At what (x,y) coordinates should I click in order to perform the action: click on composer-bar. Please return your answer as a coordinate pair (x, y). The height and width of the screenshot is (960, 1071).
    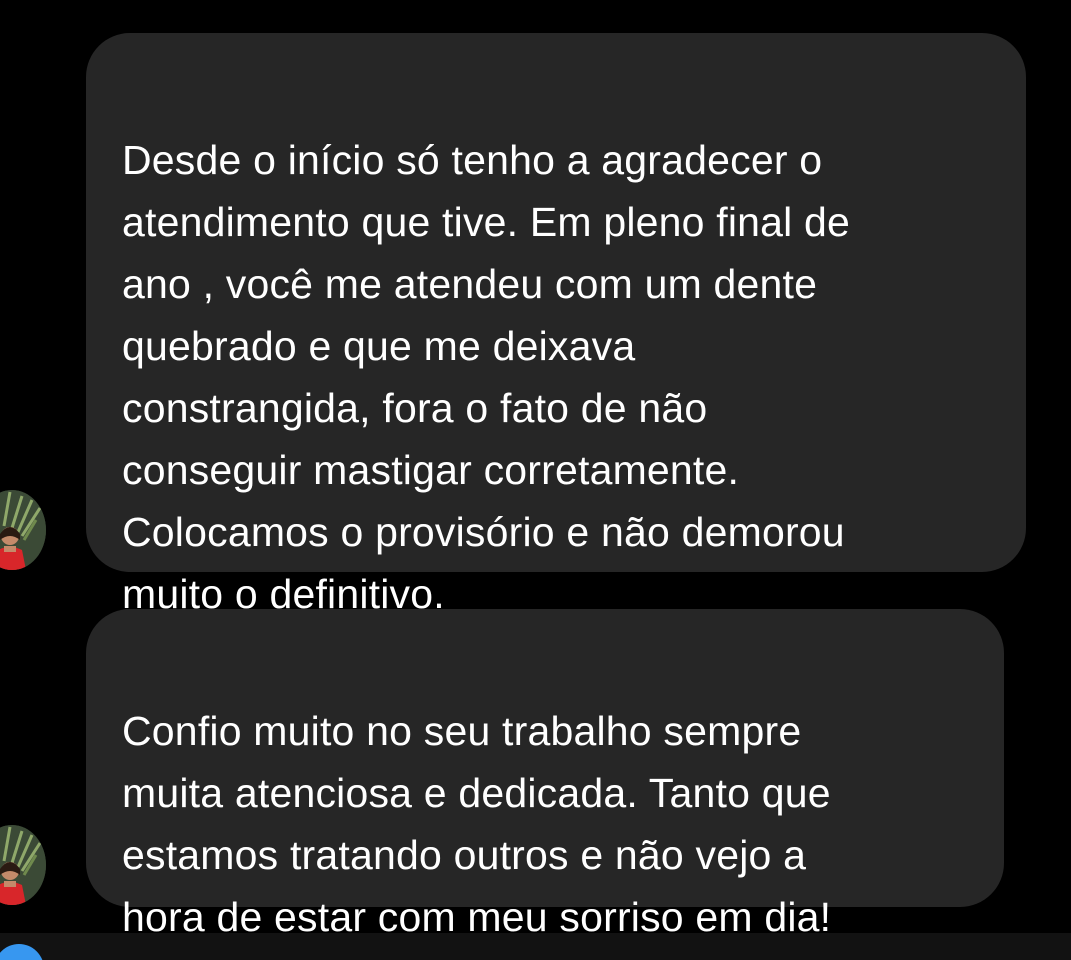
    Looking at the image, I should click on (535, 946).